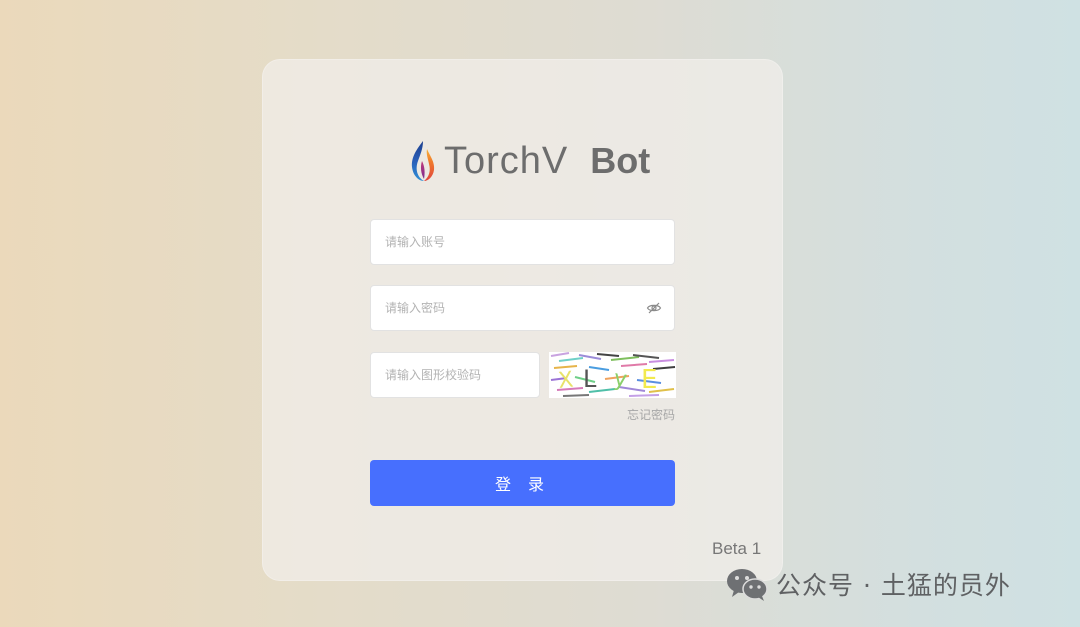 The width and height of the screenshot is (1080, 627). I want to click on svg-text: X, so click(566, 381).